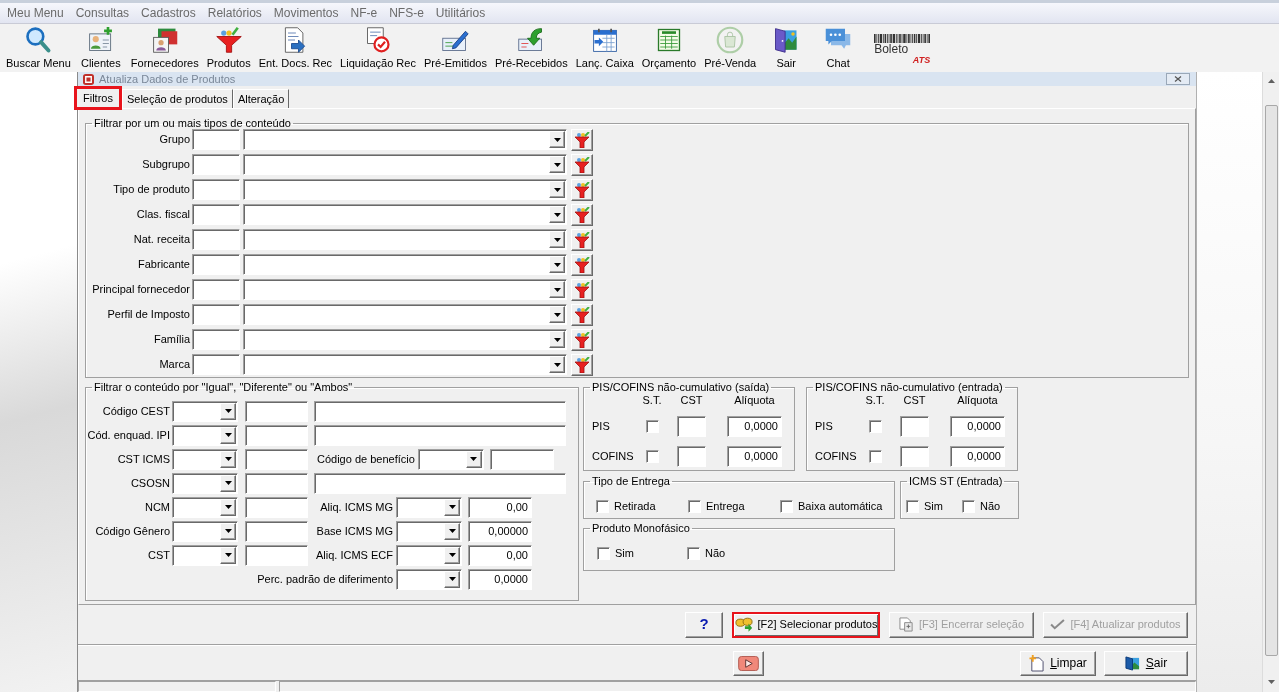  Describe the element at coordinates (902, 47) in the screenshot. I see `toolbar-button: Boleto ATS` at that location.